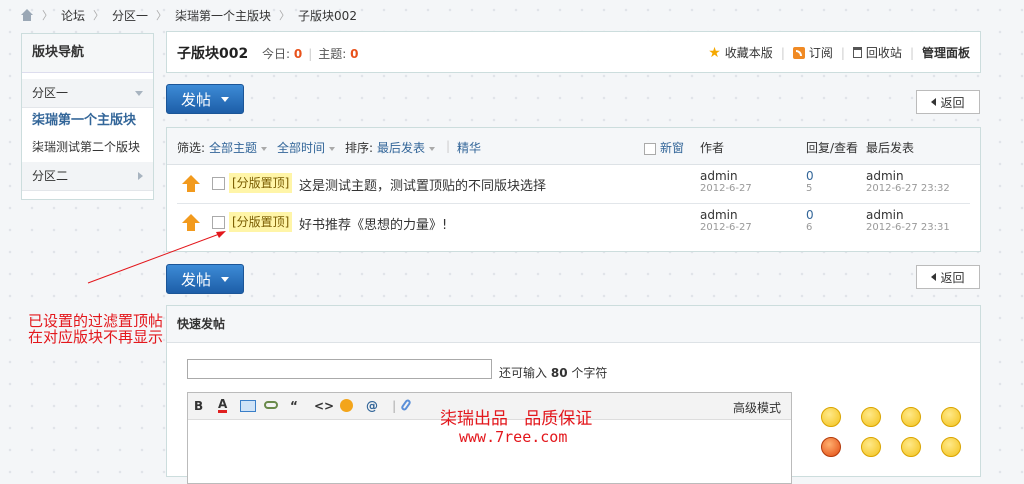  Describe the element at coordinates (559, 373) in the screenshot. I see `remaining-count: 80` at that location.